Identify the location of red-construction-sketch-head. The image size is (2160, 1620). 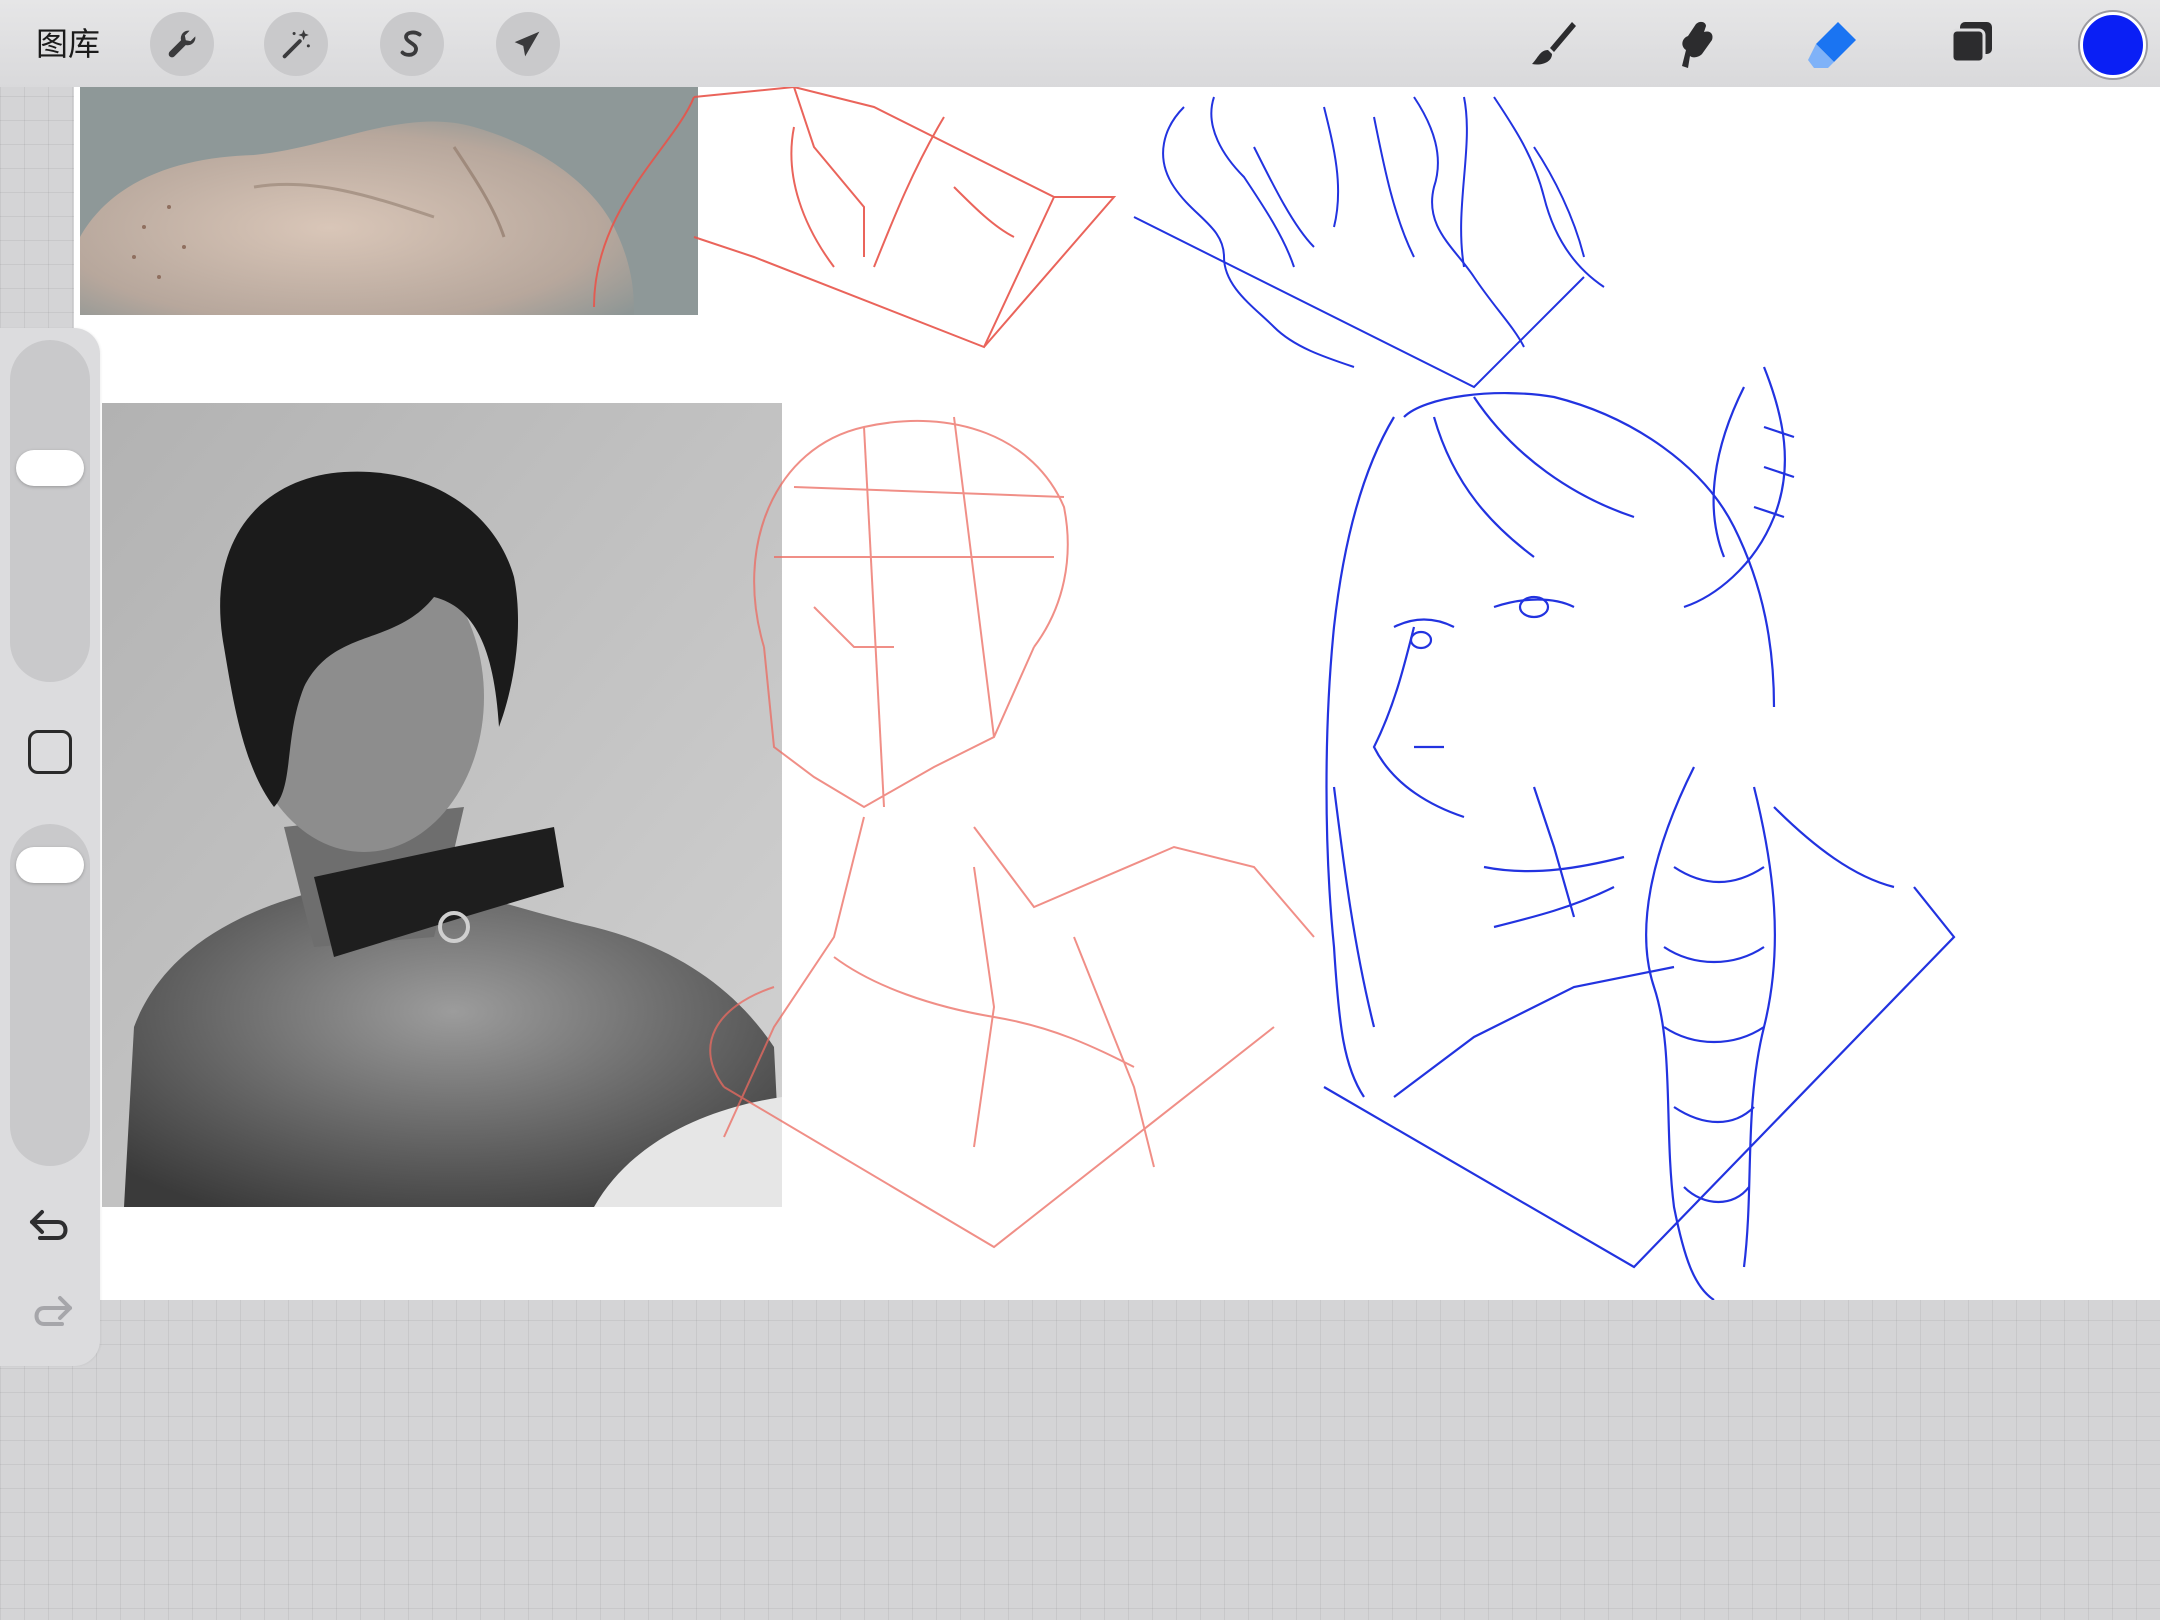
(1012, 832).